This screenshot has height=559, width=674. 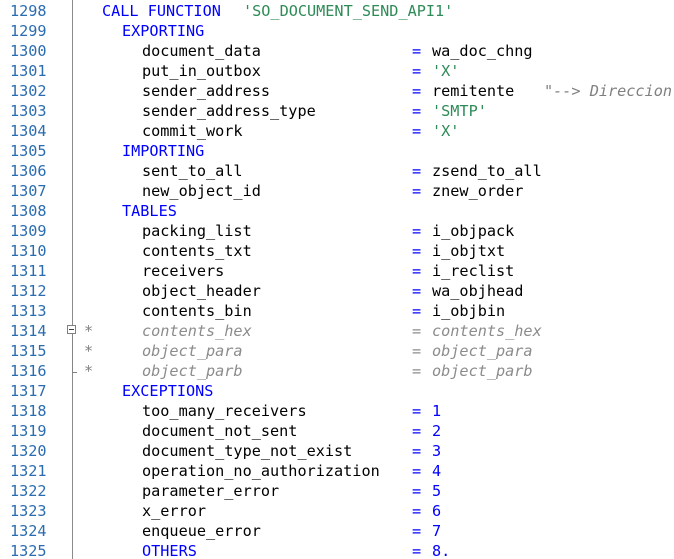 I want to click on parameter-name: object_para, so click(x=192, y=351).